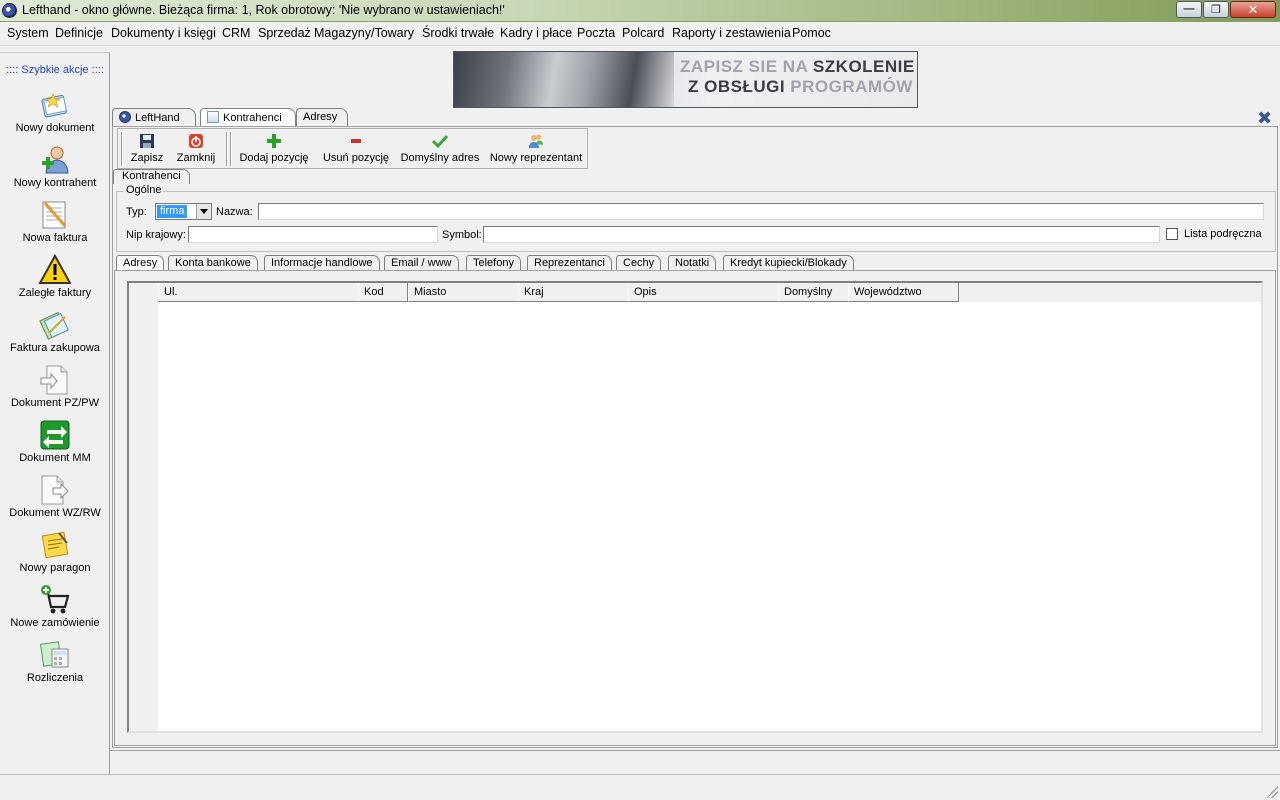 This screenshot has width=1280, height=800. I want to click on remove-item-button: Usuń pozycję, so click(356, 149).